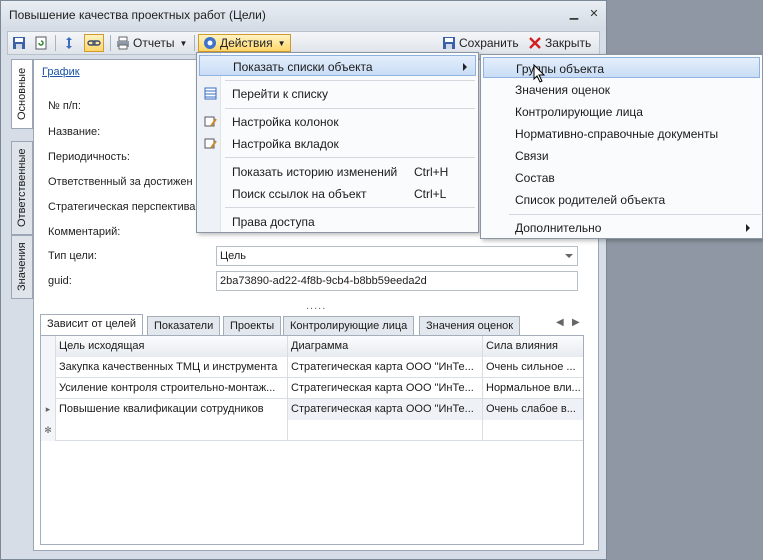 The height and width of the screenshot is (560, 763). I want to click on chart-link: График, so click(61, 72).